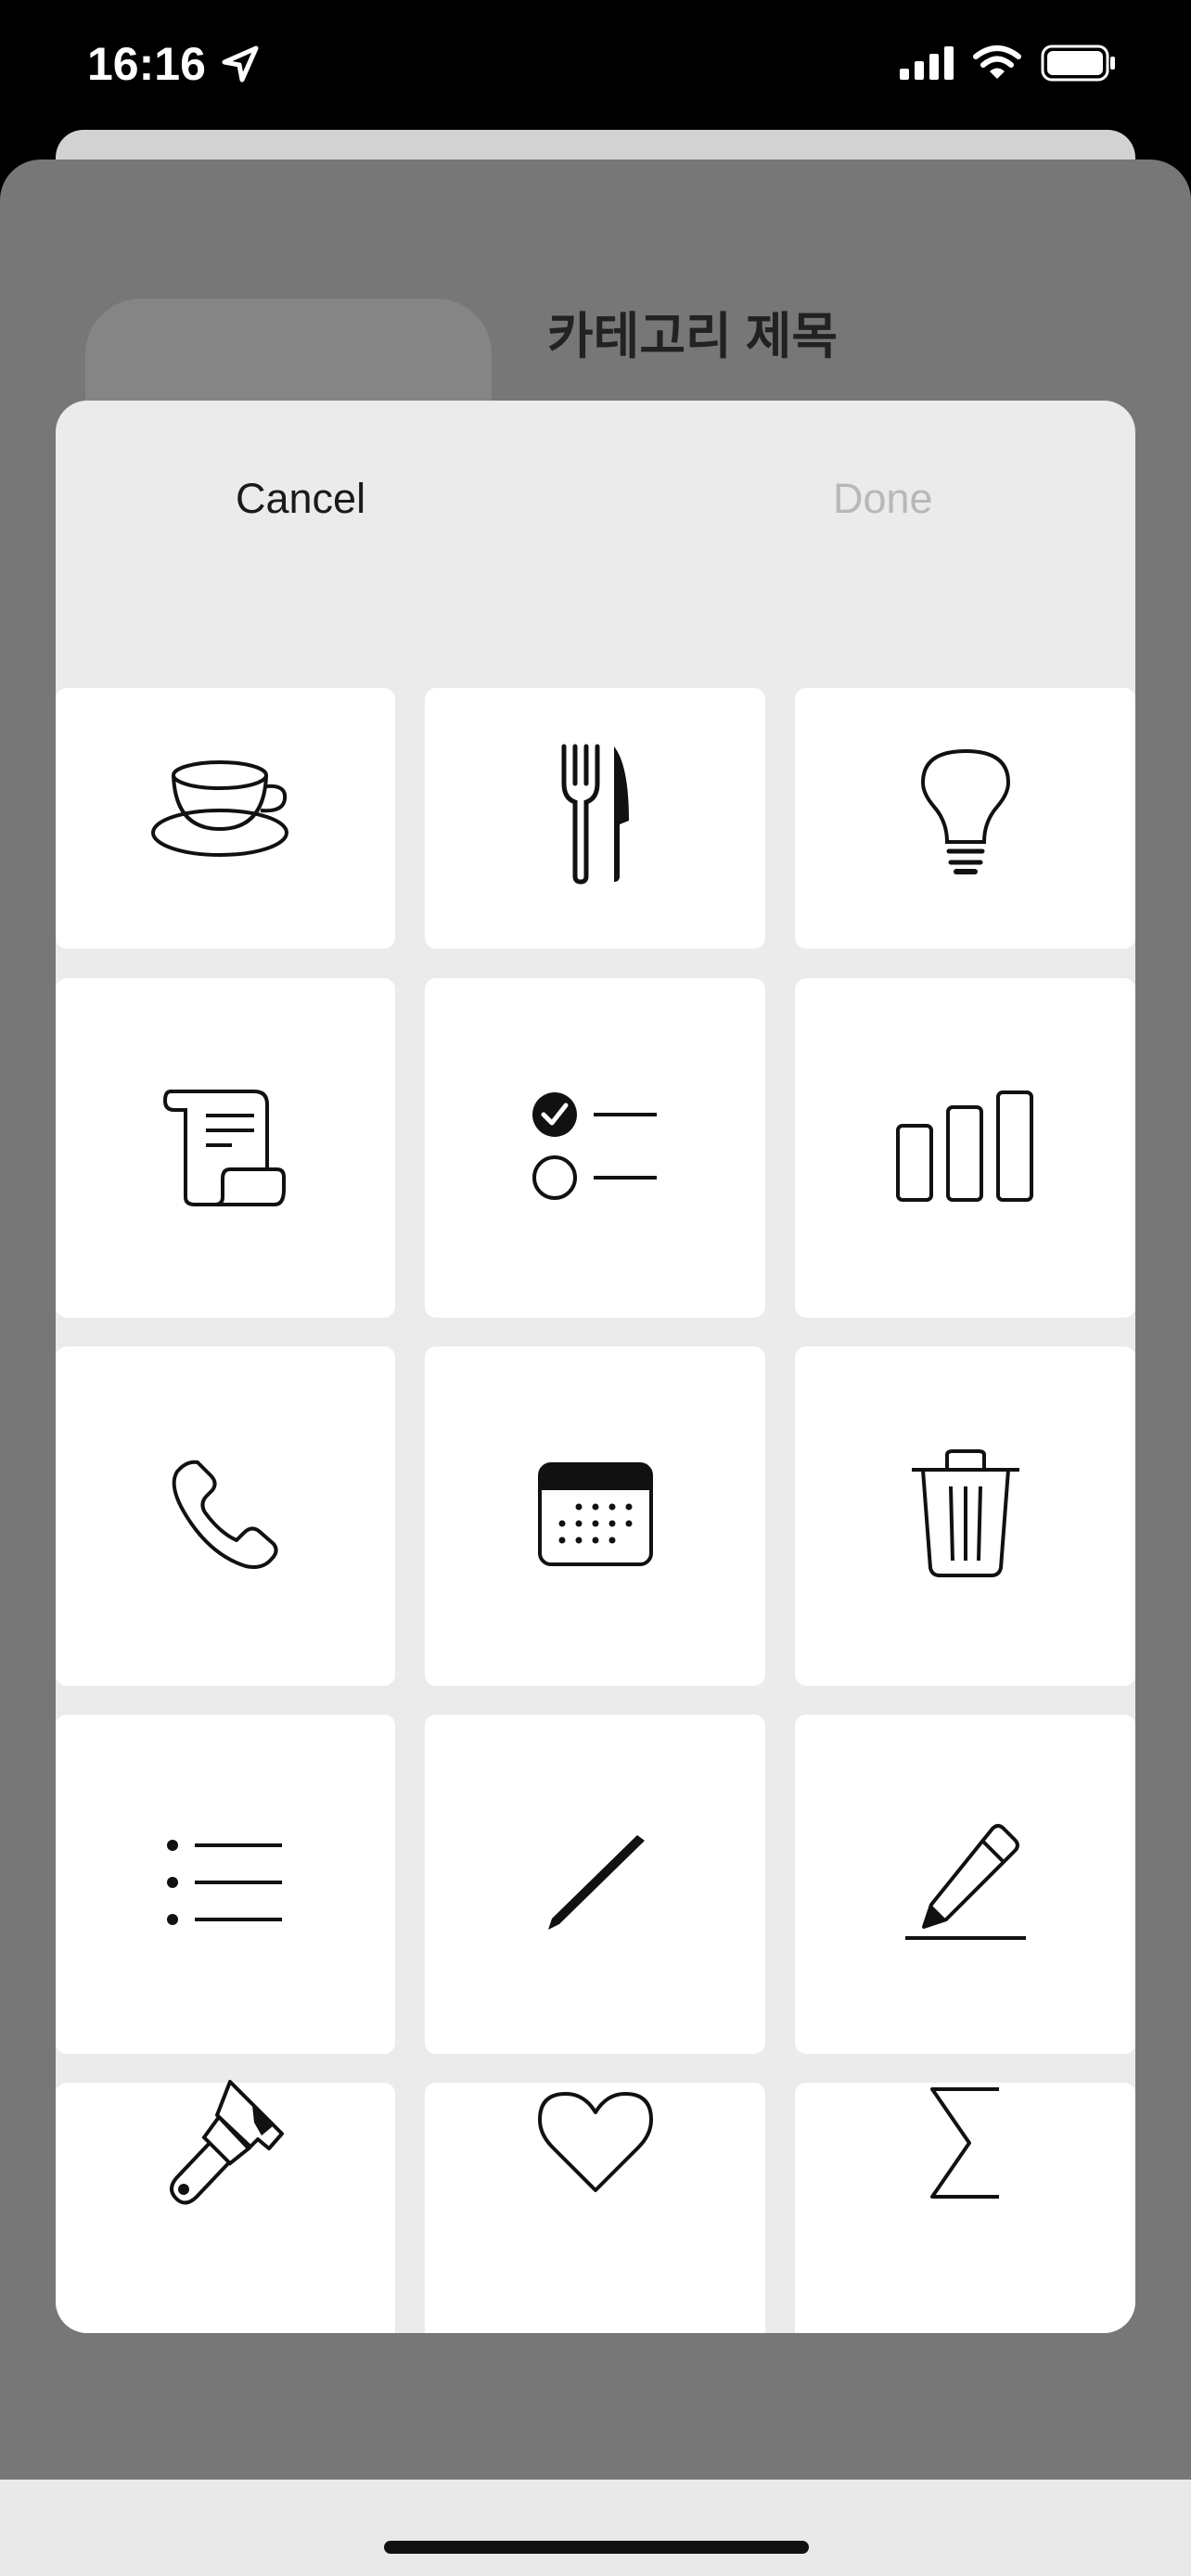 This screenshot has height=2576, width=1191. I want to click on category-title: 카테고리 제목, so click(693, 336).